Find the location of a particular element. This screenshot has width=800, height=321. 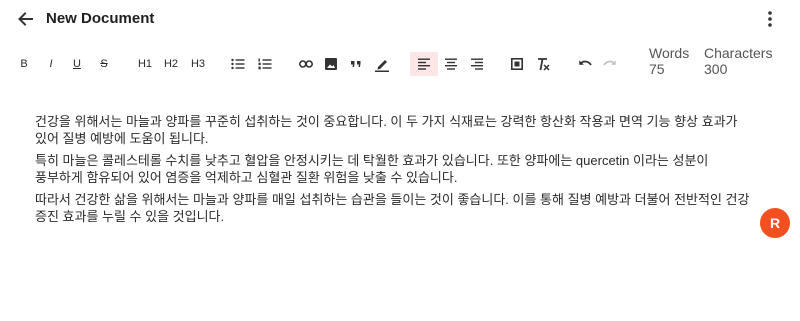

align-left-button is located at coordinates (424, 64).